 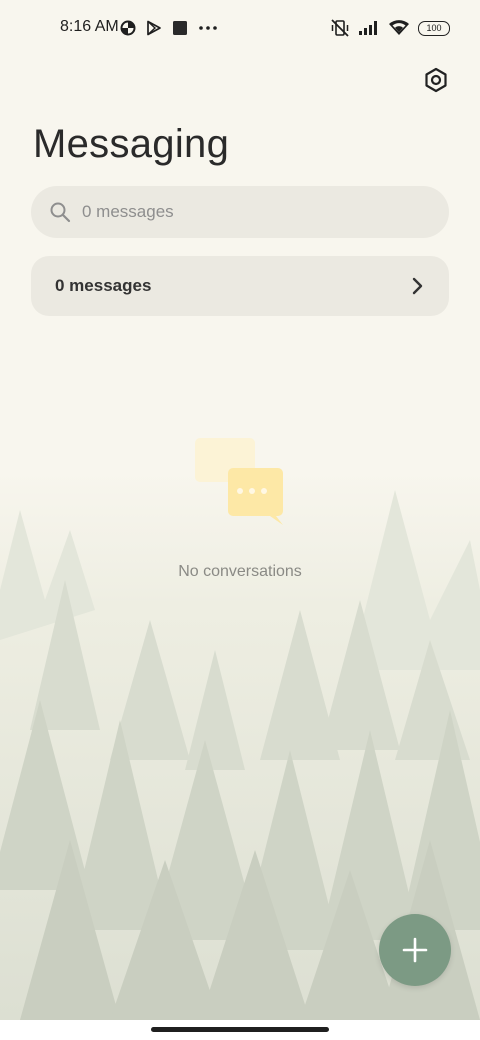 I want to click on search-bar: 0 messages, so click(x=240, y=212).